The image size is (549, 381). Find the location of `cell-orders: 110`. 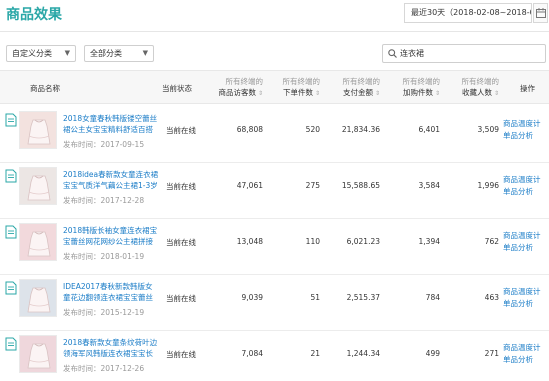

cell-orders: 110 is located at coordinates (312, 241).